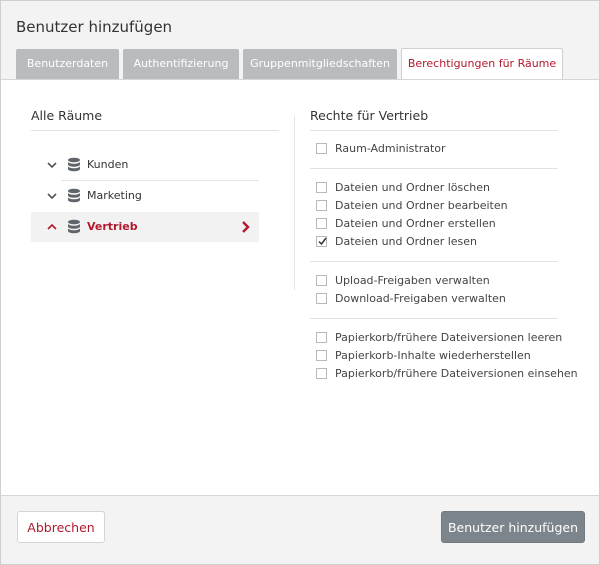 The image size is (600, 565). I want to click on room-label: Kunden, so click(108, 164).